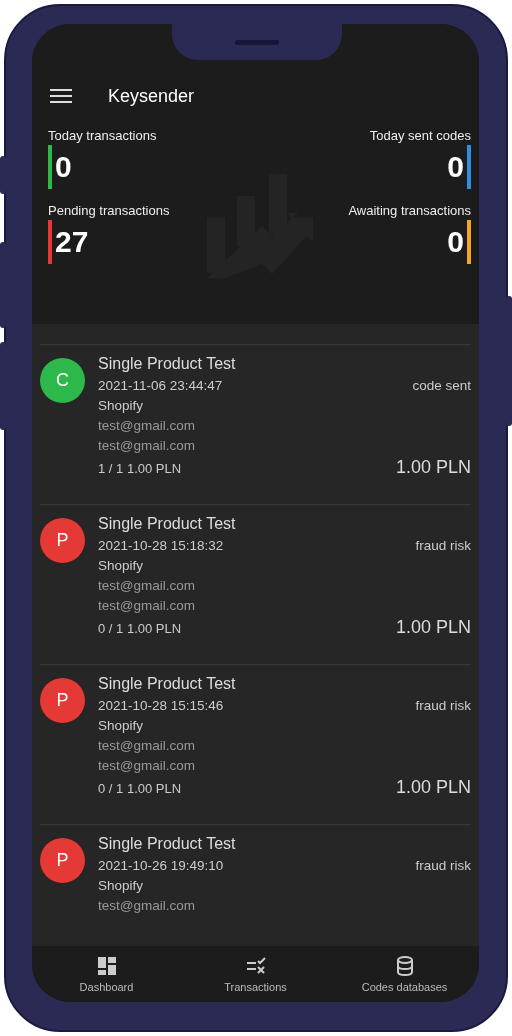 The height and width of the screenshot is (1036, 512). What do you see at coordinates (255, 744) in the screenshot?
I see `transaction-item: P Single Product Test 2021-10-28 15:15:46 fraud risk Shopify test@gmail.com test@gmail.com 0 / 1 1.00 PLN 1.00 PLN` at bounding box center [255, 744].